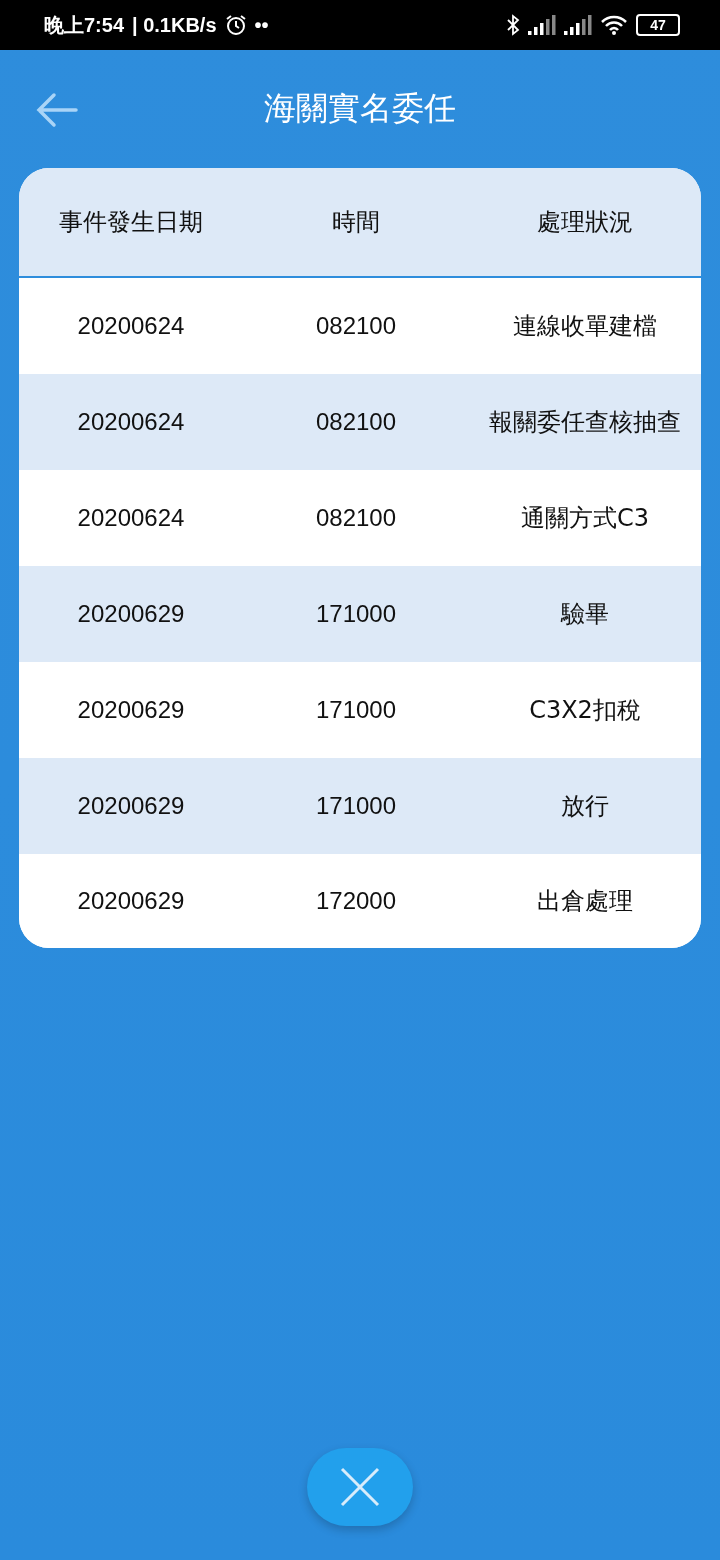  Describe the element at coordinates (84, 25) in the screenshot. I see `status-time: 晚上7:54` at that location.